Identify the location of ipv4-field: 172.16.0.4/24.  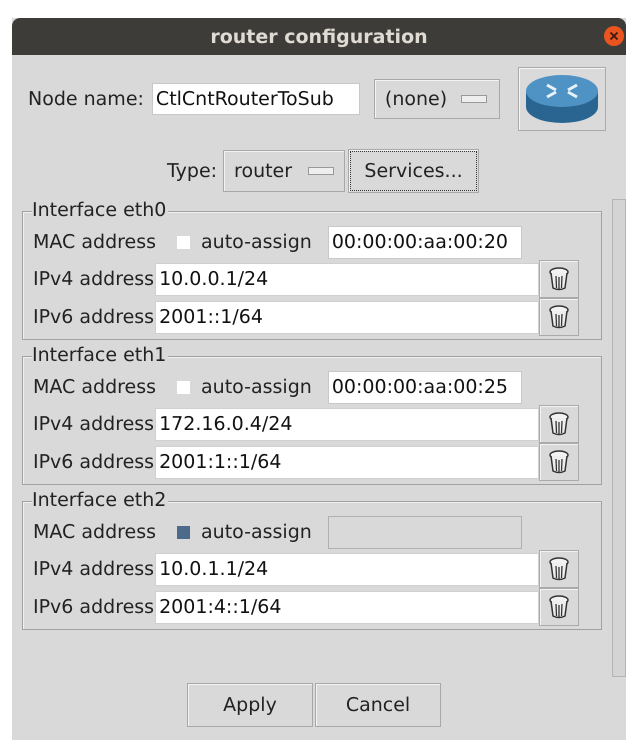
(347, 424).